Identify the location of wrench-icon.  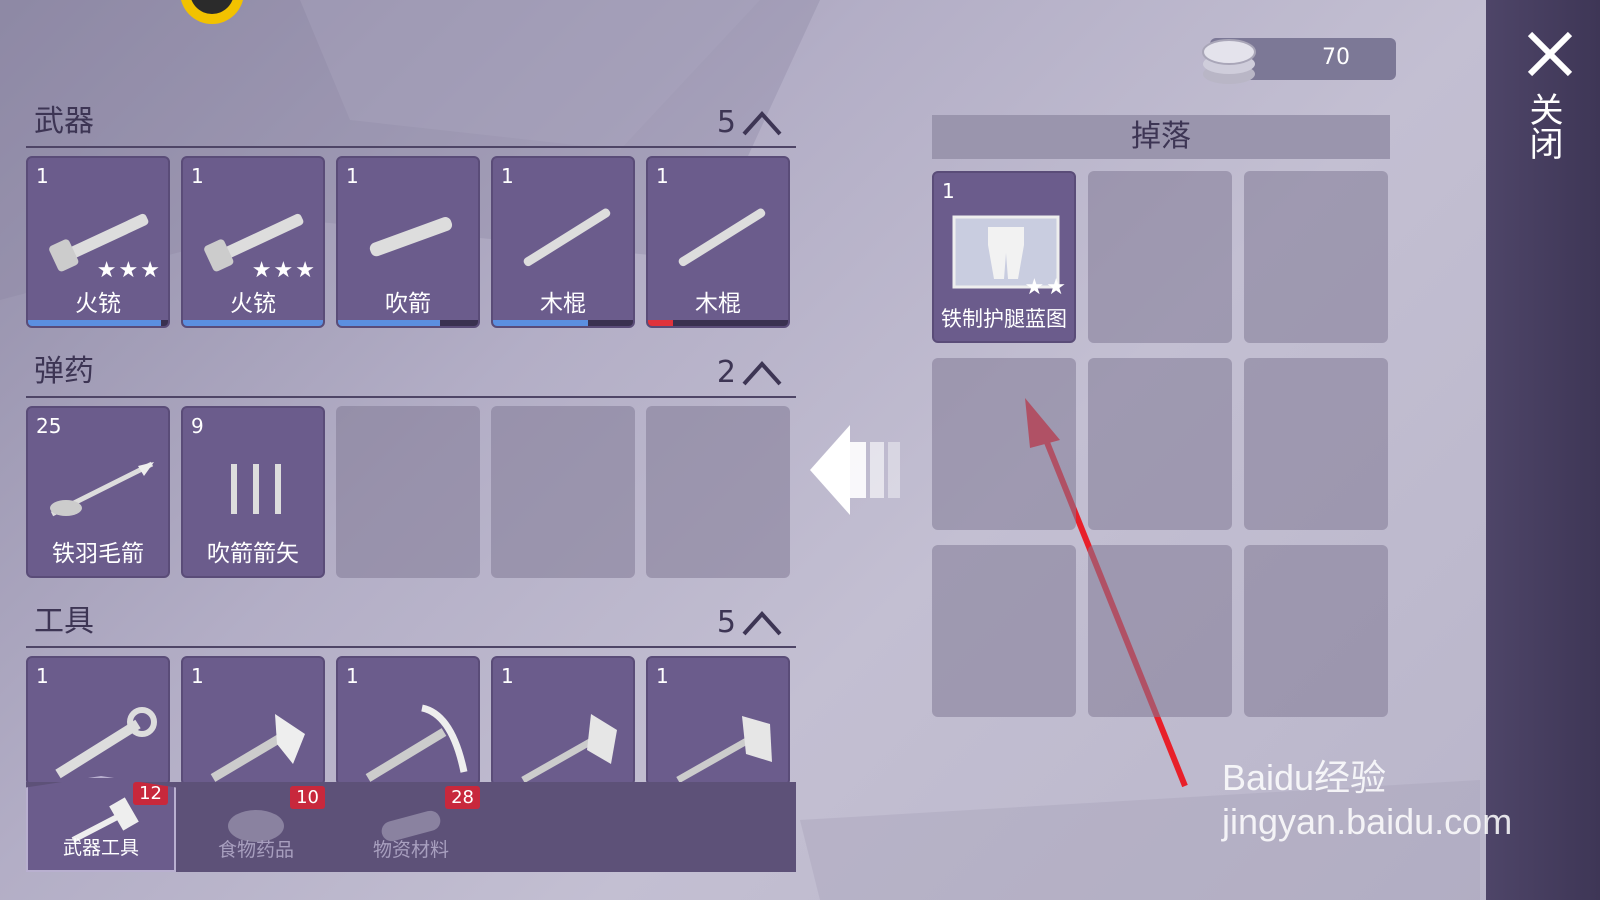
(106, 743).